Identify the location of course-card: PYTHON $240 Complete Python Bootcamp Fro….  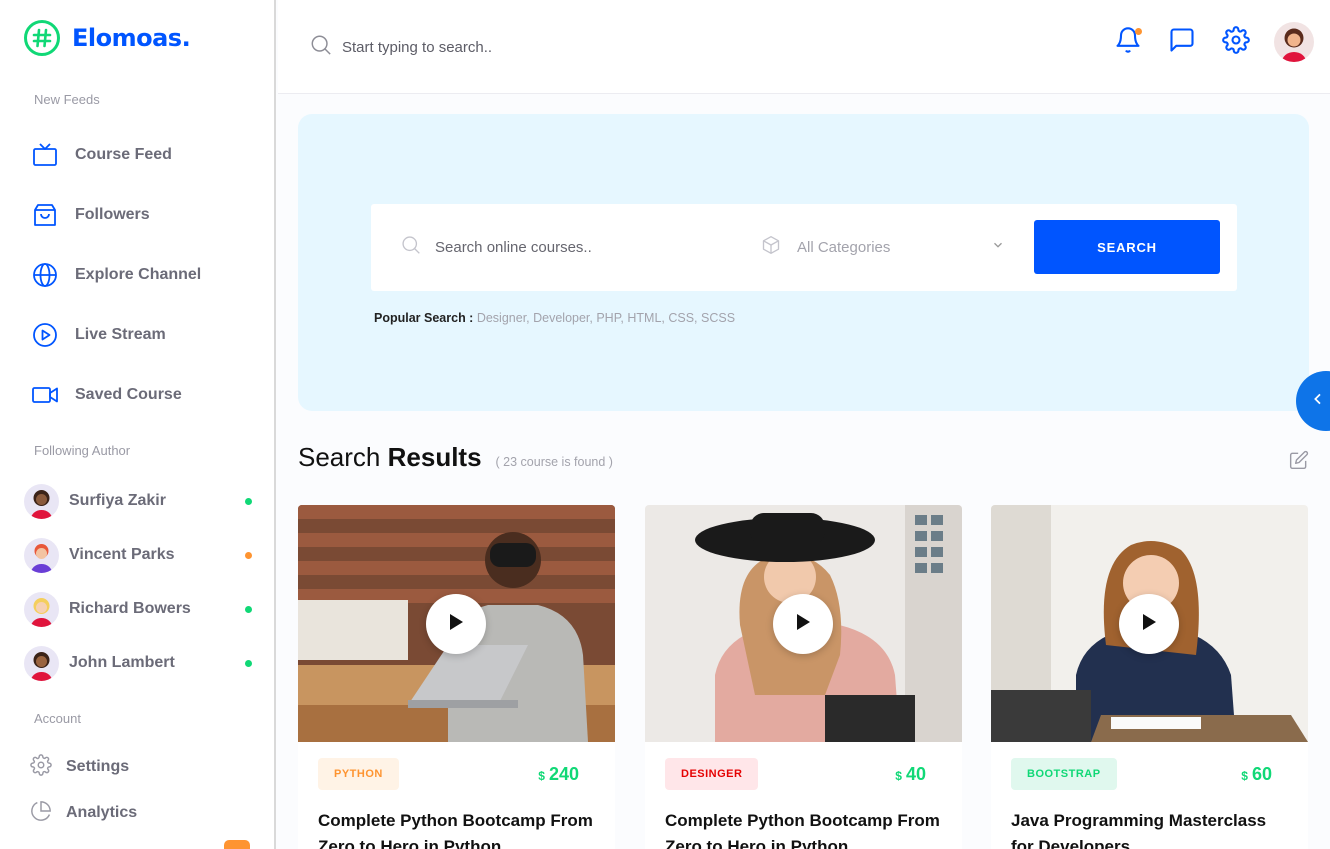
(456, 677).